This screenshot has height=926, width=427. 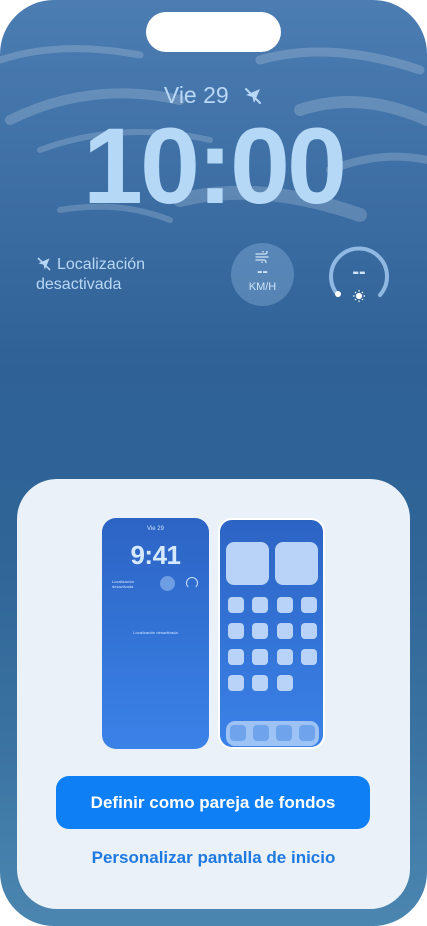 What do you see at coordinates (213, 858) in the screenshot?
I see `customize-home-screen-link: Personalizar pantalla de inicio` at bounding box center [213, 858].